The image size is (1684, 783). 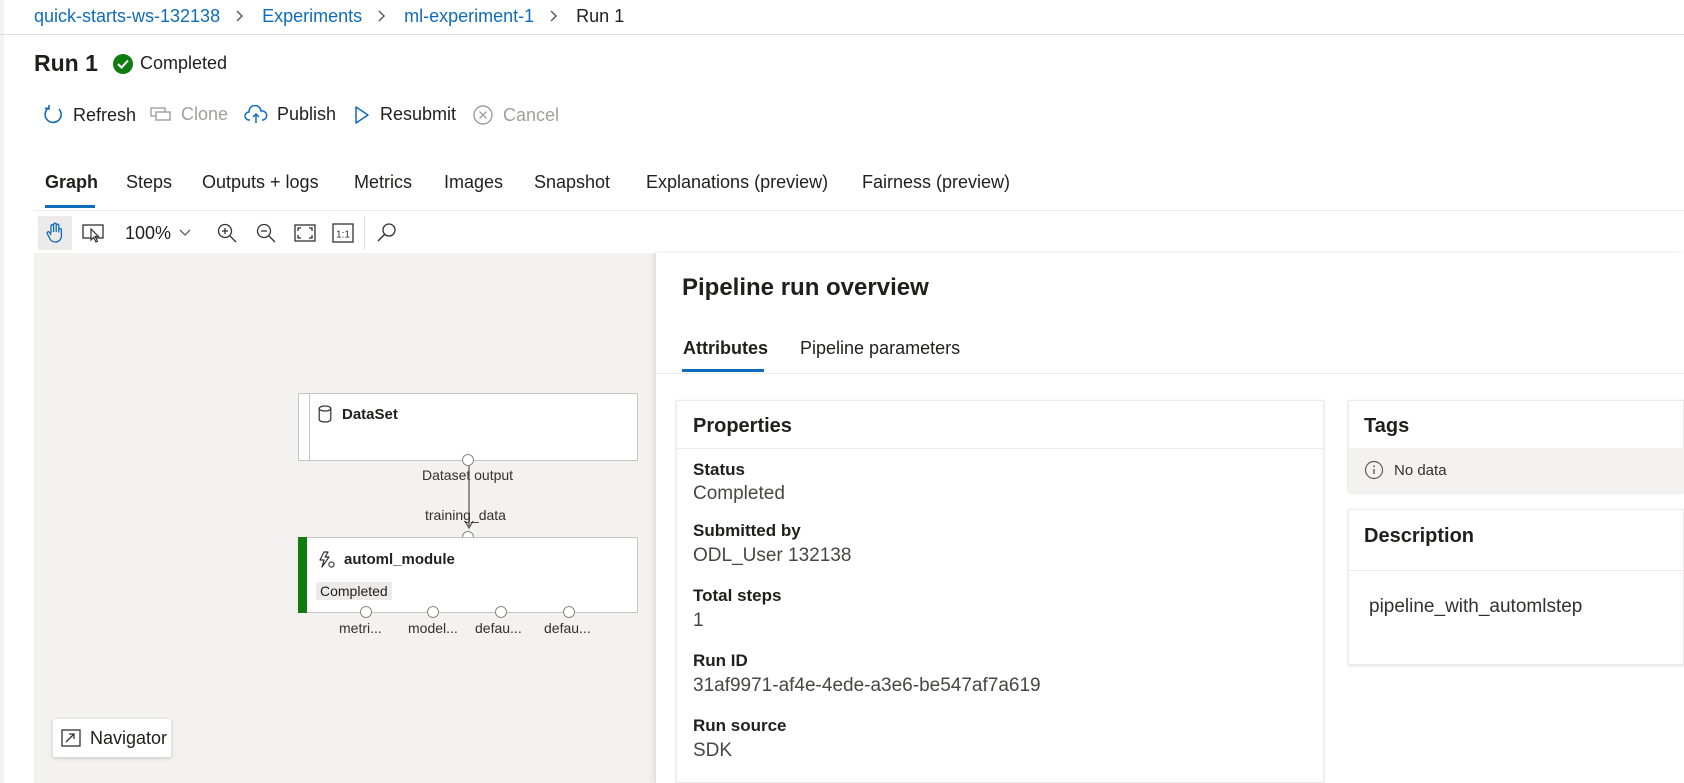 What do you see at coordinates (1387, 426) in the screenshot?
I see `tags-title: Tags` at bounding box center [1387, 426].